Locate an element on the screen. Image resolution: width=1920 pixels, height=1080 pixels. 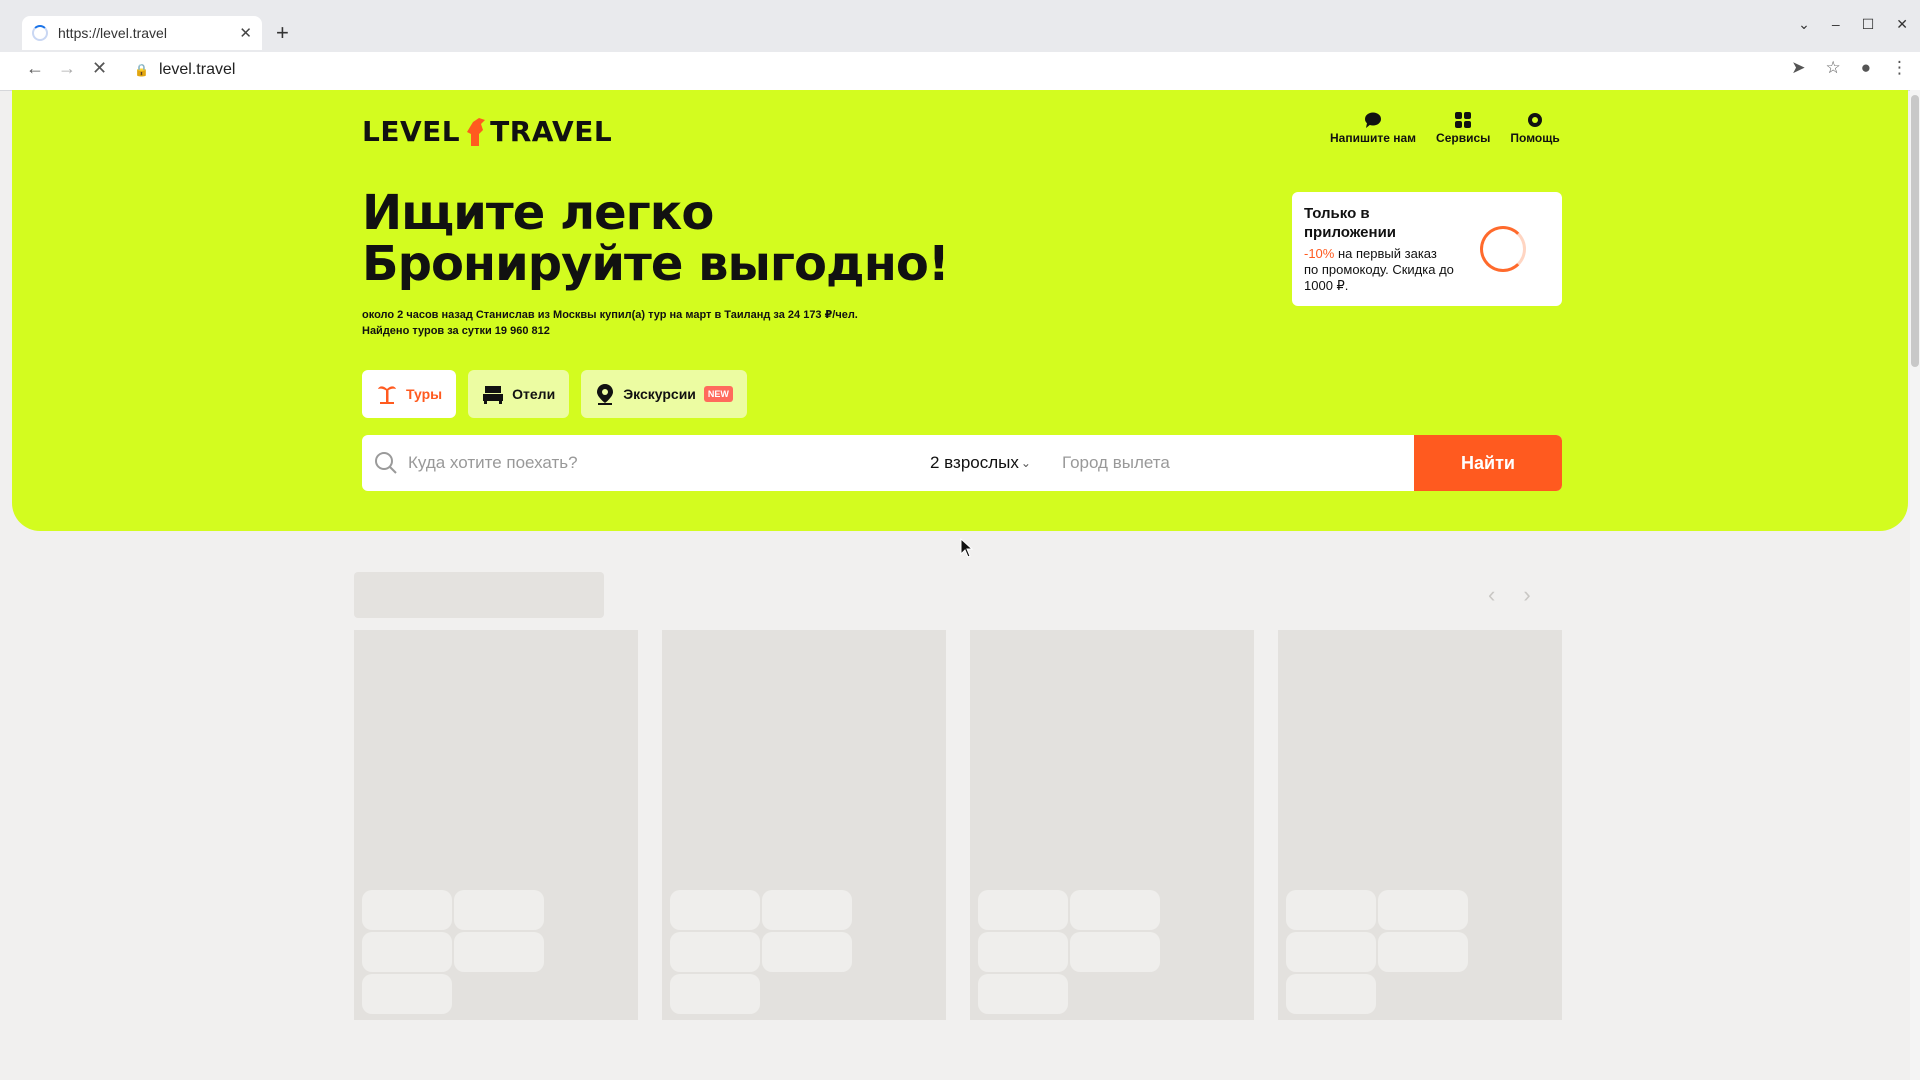
lifebuoy-icon is located at coordinates (1535, 120).